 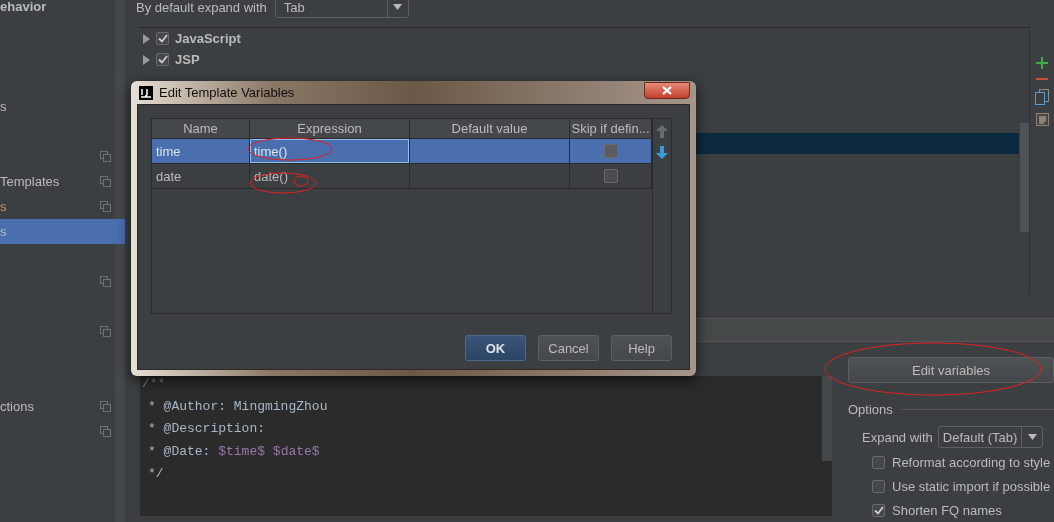 I want to click on column-header: Name, so click(x=201, y=129).